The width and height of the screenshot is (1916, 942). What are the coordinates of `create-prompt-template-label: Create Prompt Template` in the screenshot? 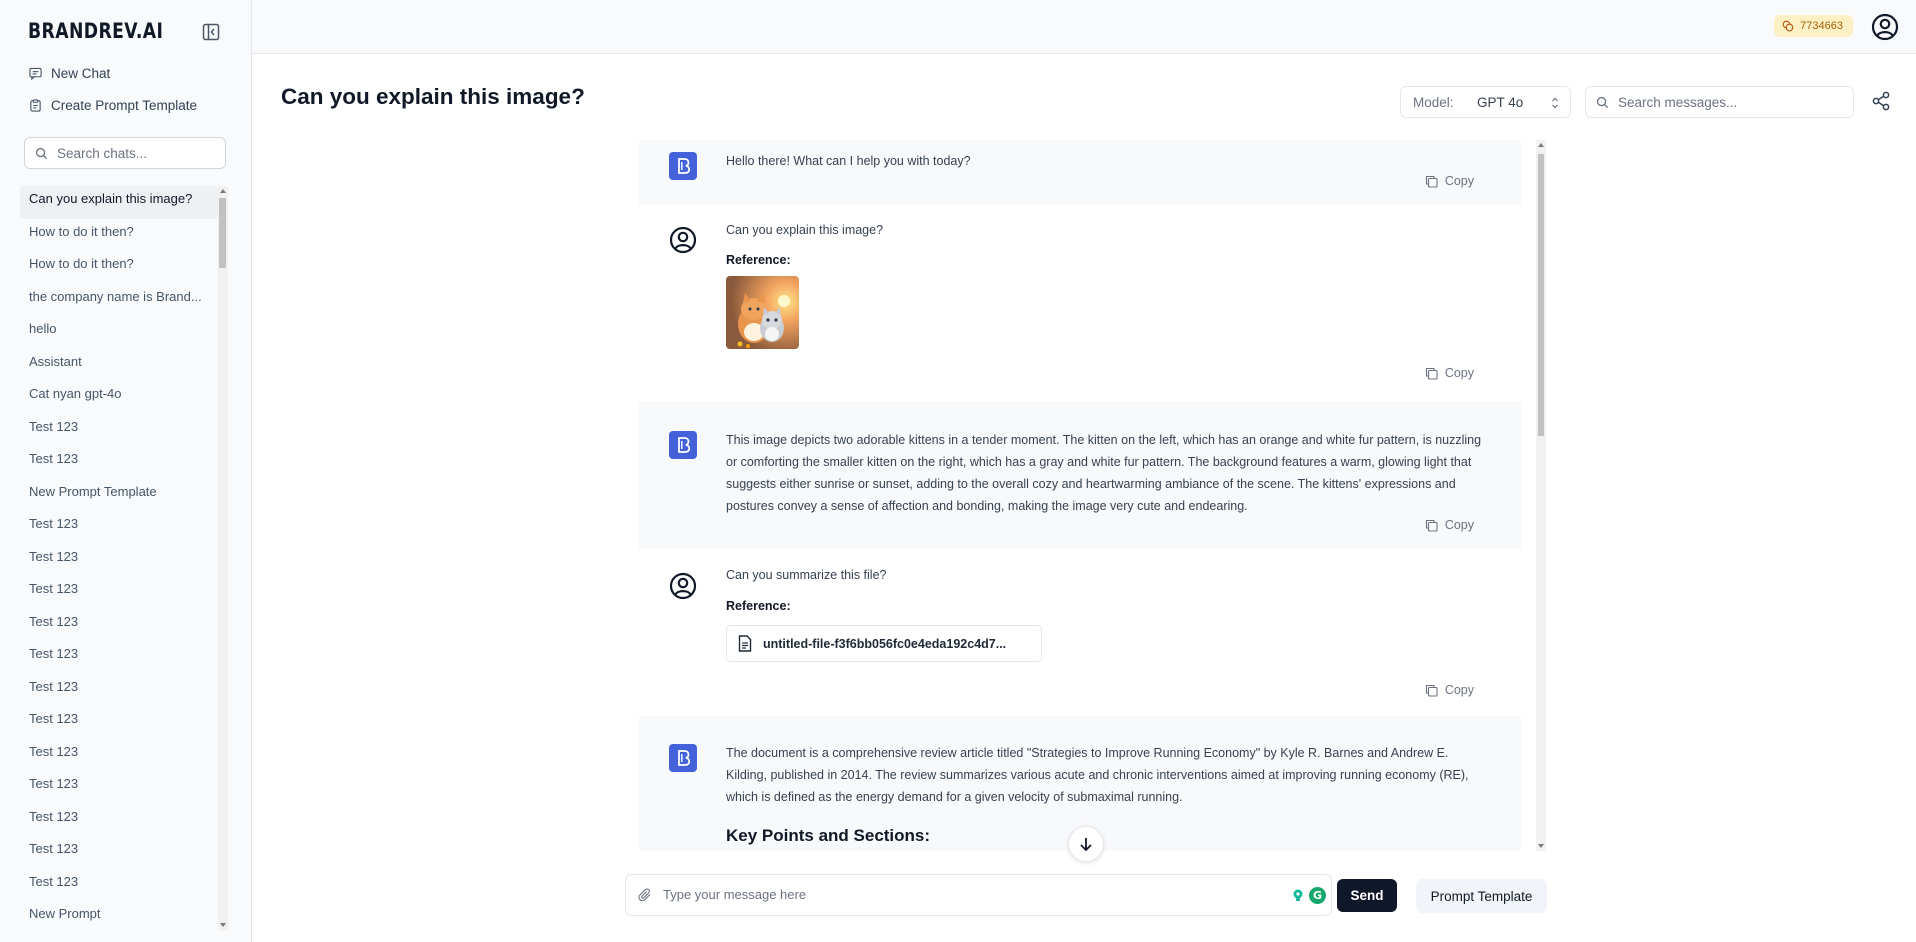 It's located at (124, 105).